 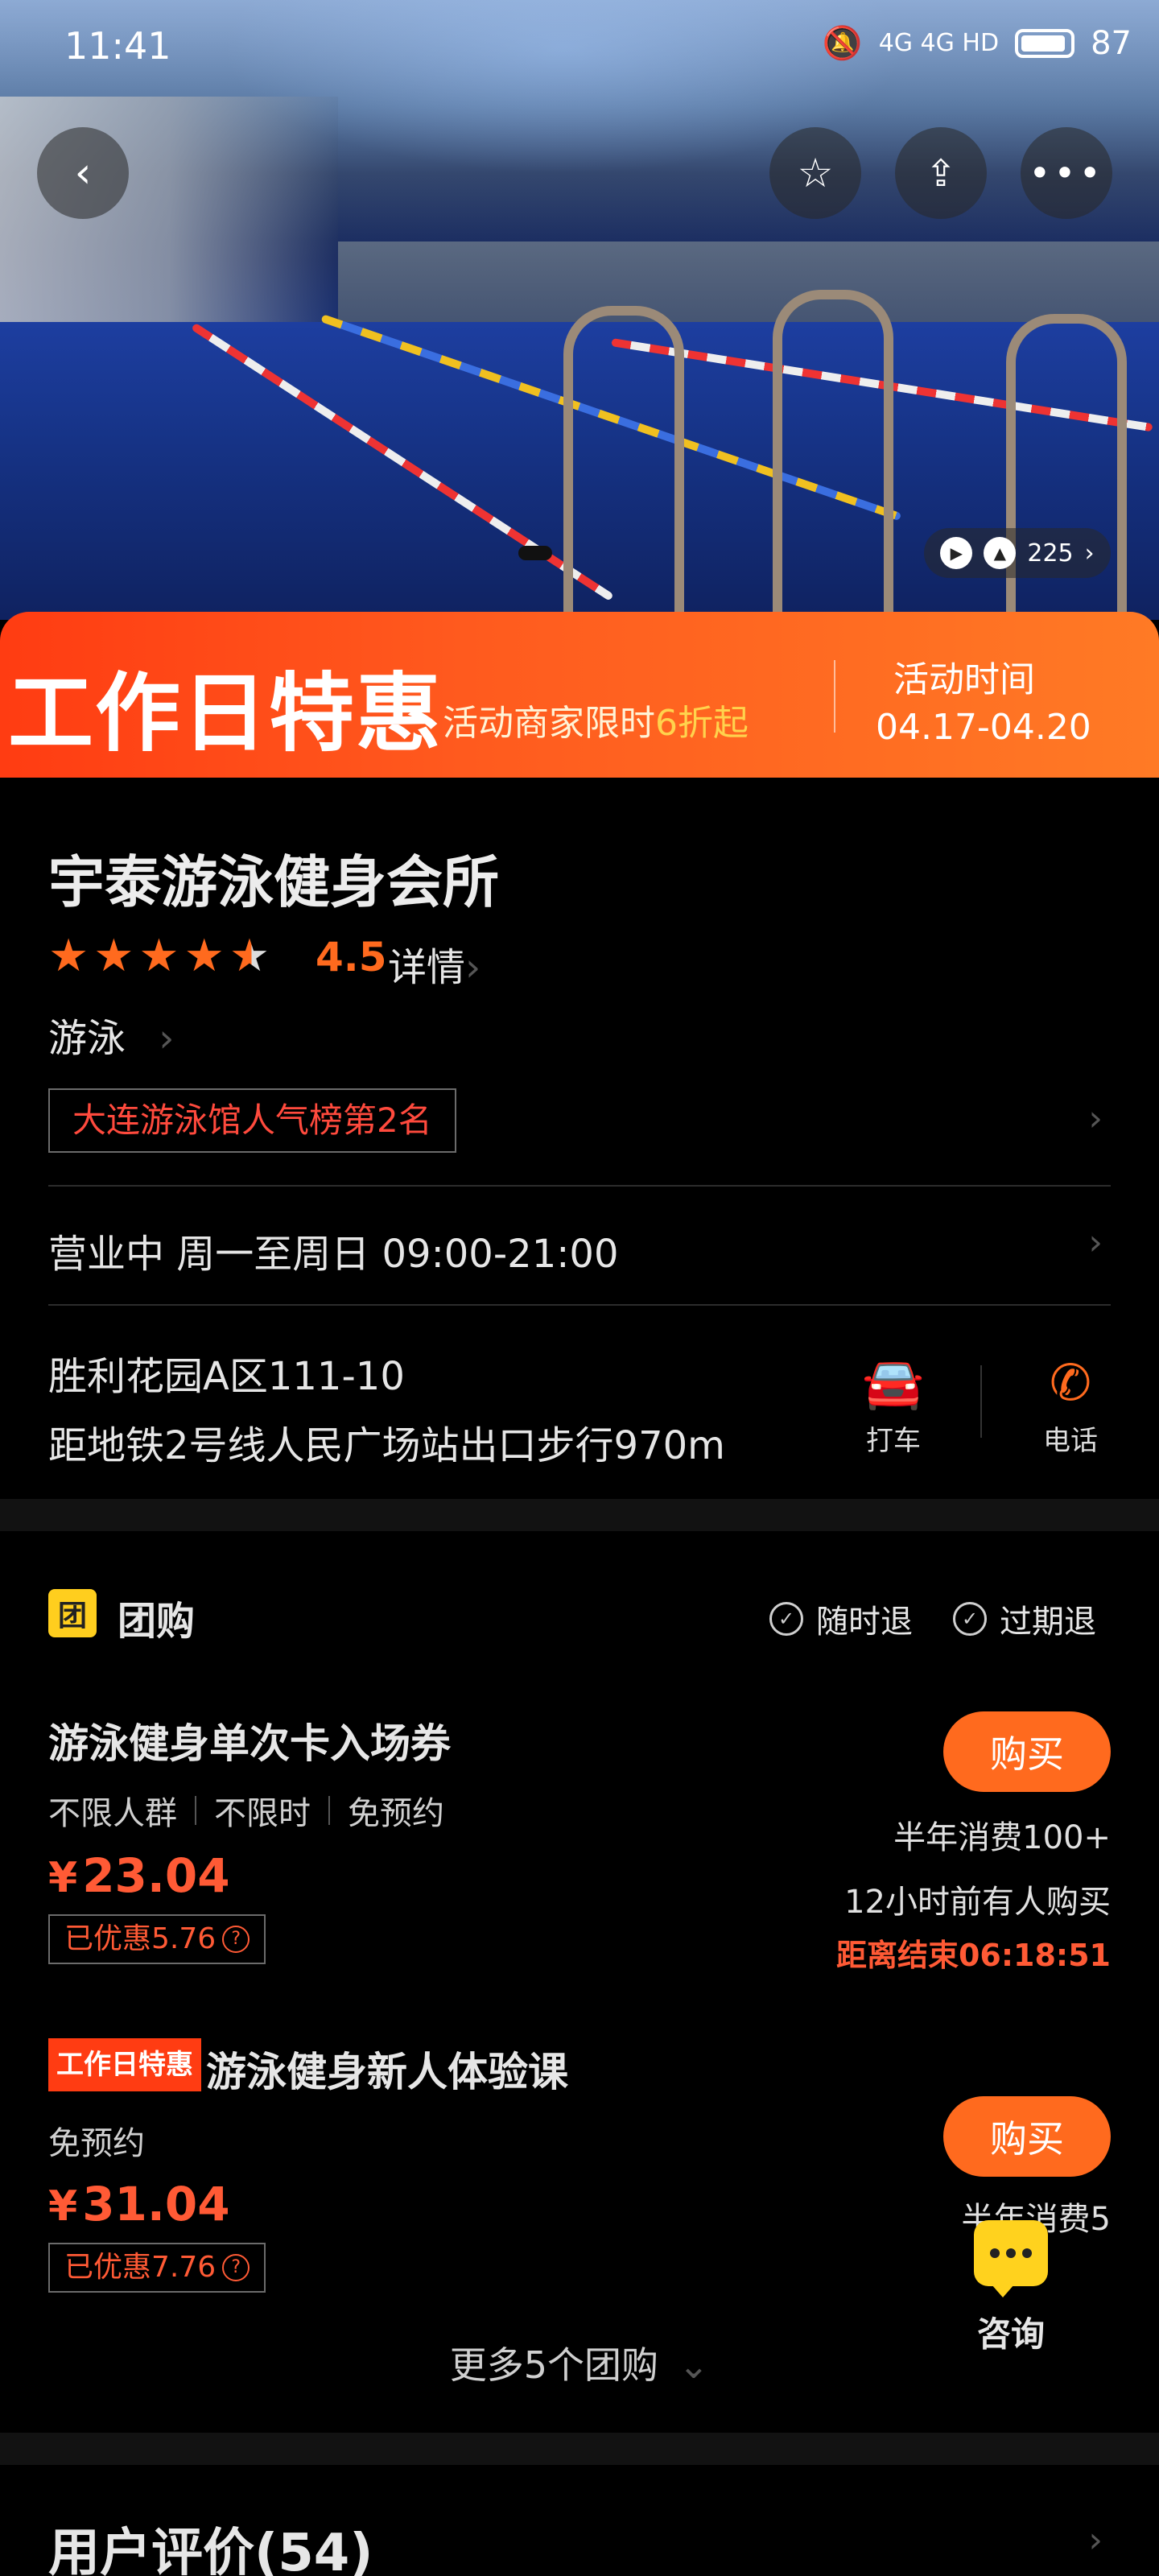 What do you see at coordinates (1002, 1837) in the screenshot?
I see `deal-sales: 半年消费100+` at bounding box center [1002, 1837].